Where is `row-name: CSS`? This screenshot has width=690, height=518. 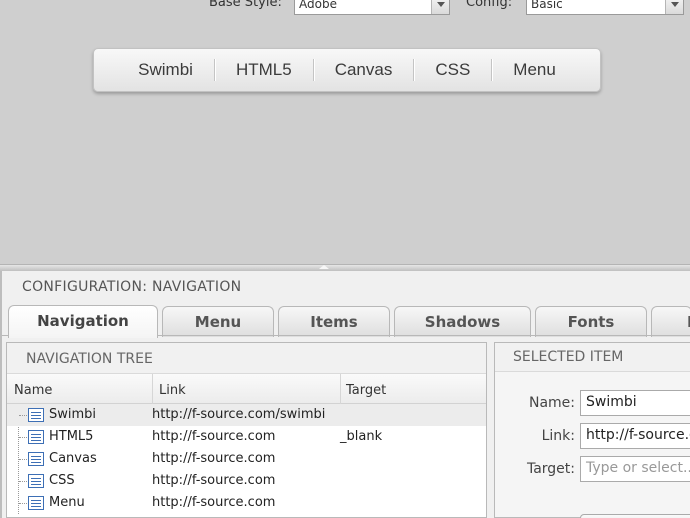 row-name: CSS is located at coordinates (62, 480).